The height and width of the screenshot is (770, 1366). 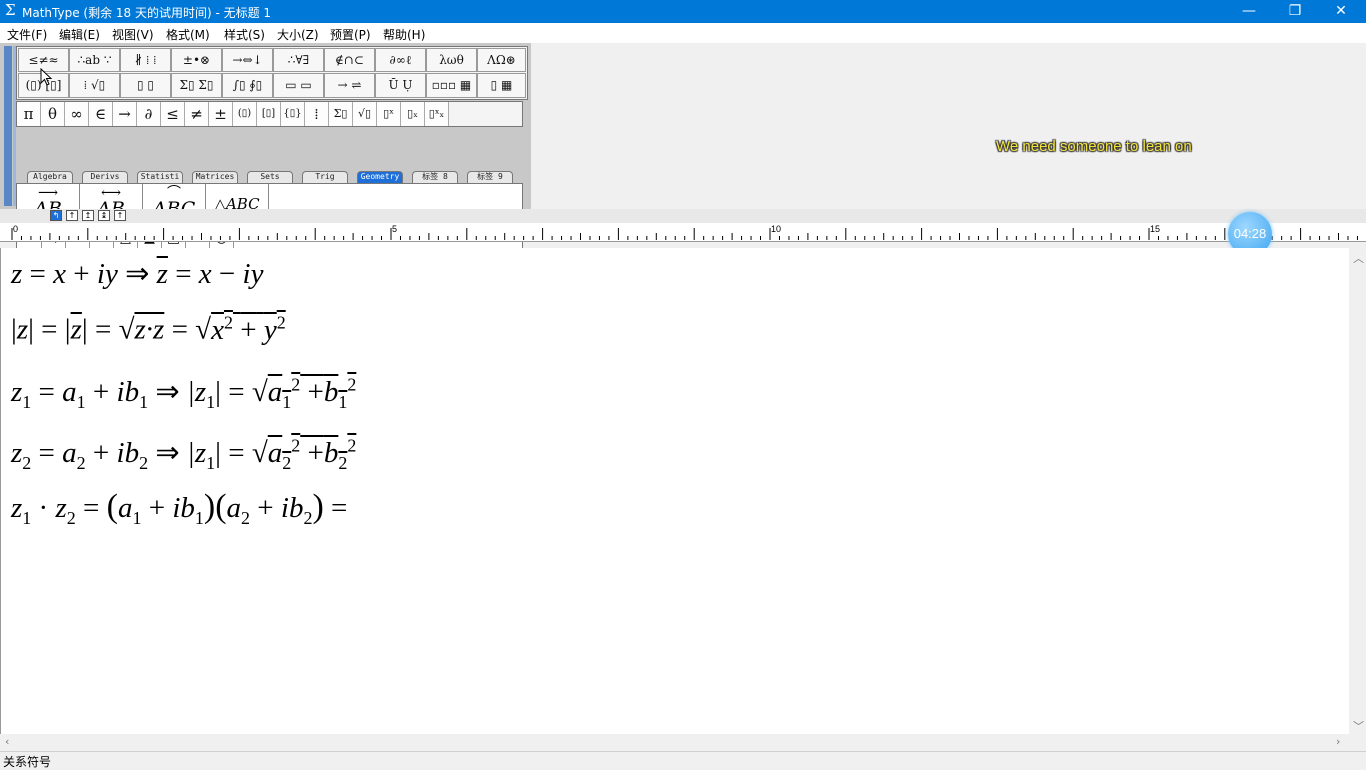 I want to click on greek-upper-palette-button: ΛΩ⊛, so click(x=501, y=60).